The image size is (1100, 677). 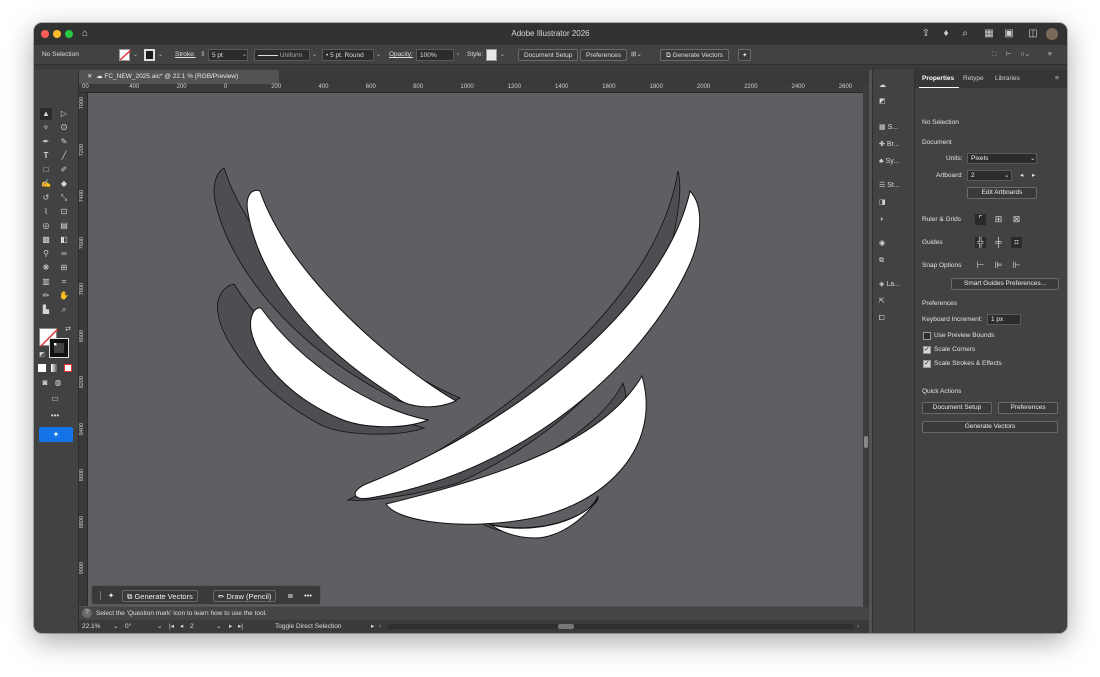 What do you see at coordinates (1009, 34) in the screenshot?
I see `panels-icon: ▣` at bounding box center [1009, 34].